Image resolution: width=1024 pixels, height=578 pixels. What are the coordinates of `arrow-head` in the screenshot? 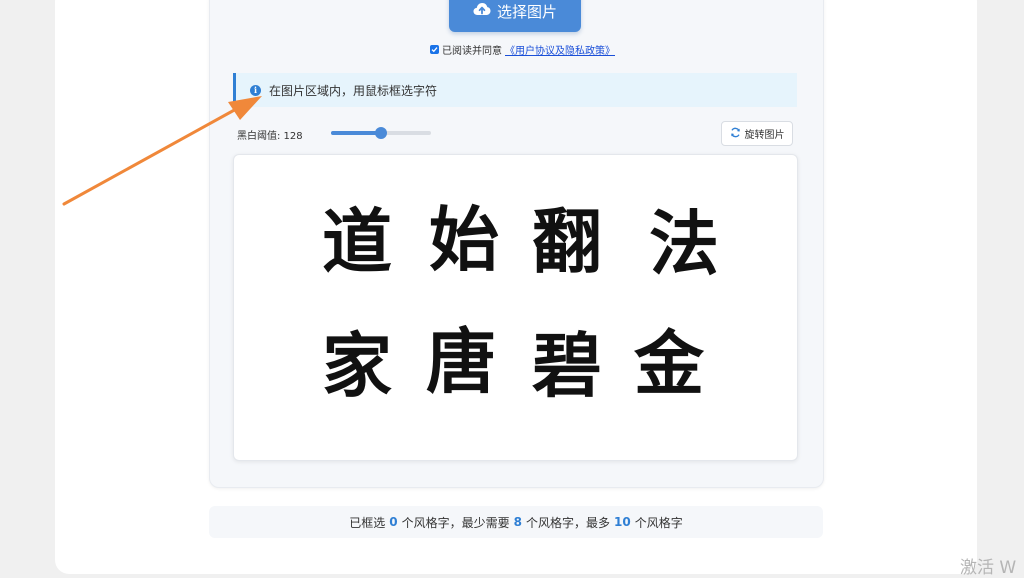 It's located at (245, 108).